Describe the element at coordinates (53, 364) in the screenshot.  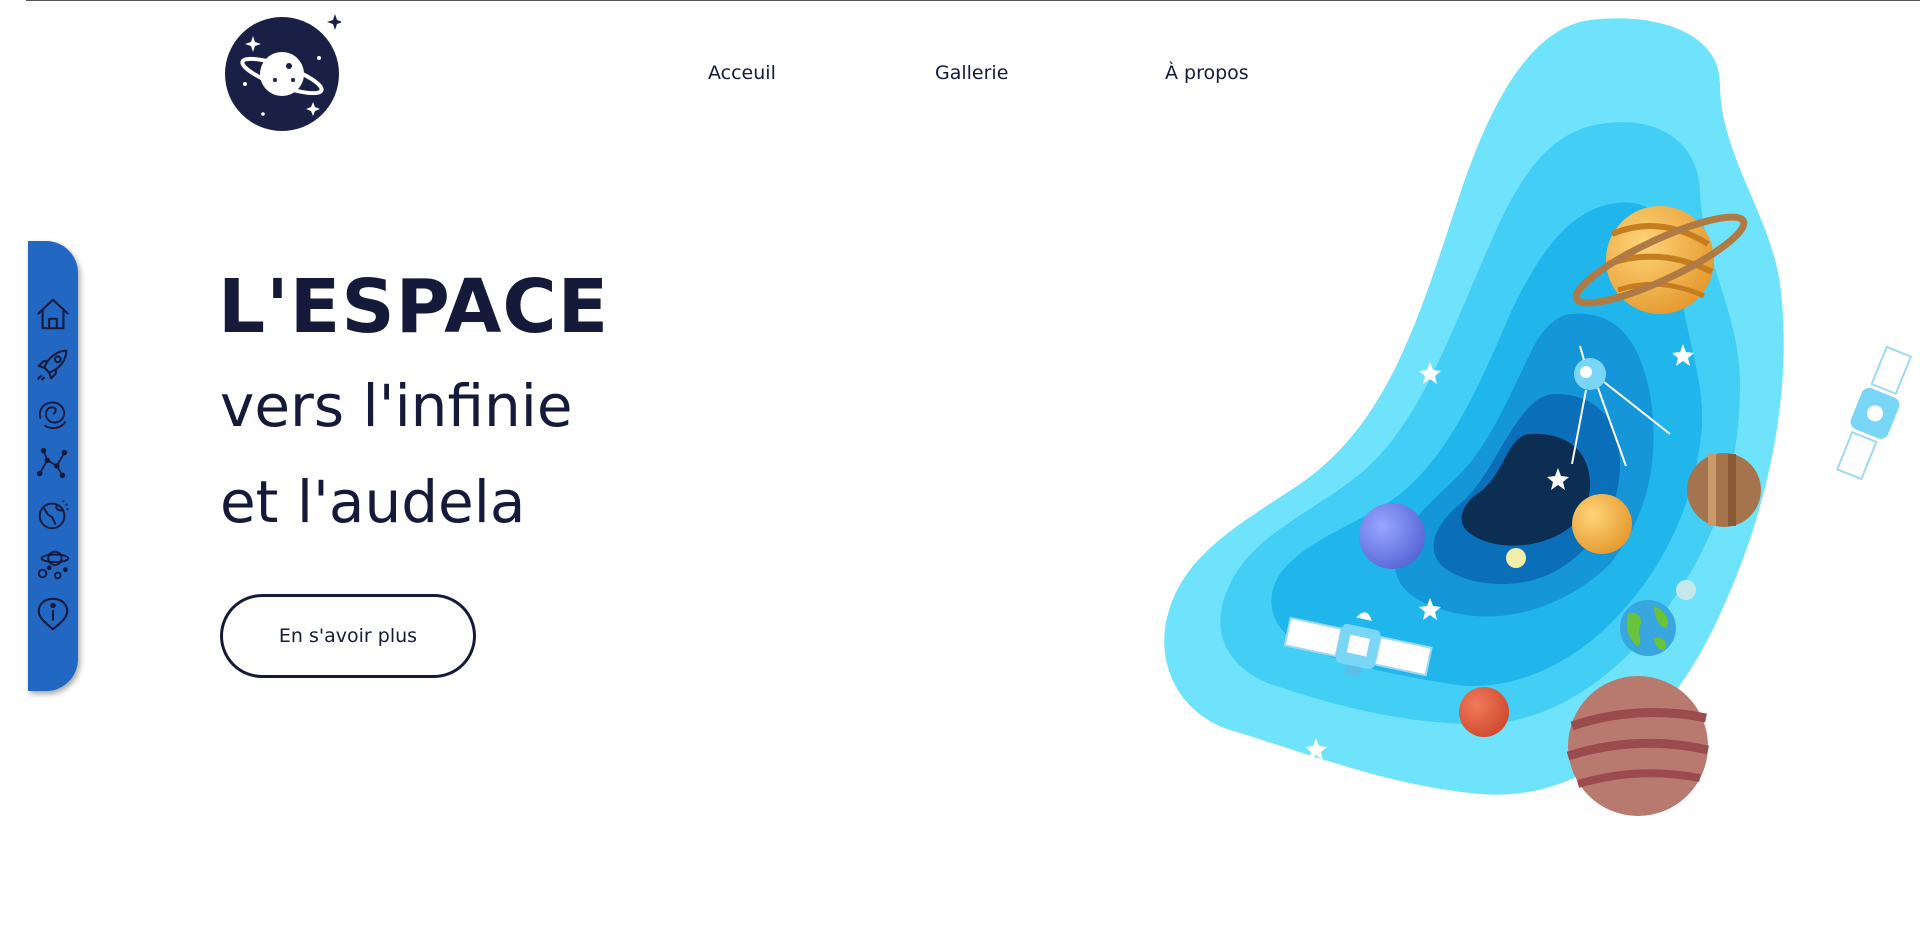
I see `rocket-icon` at that location.